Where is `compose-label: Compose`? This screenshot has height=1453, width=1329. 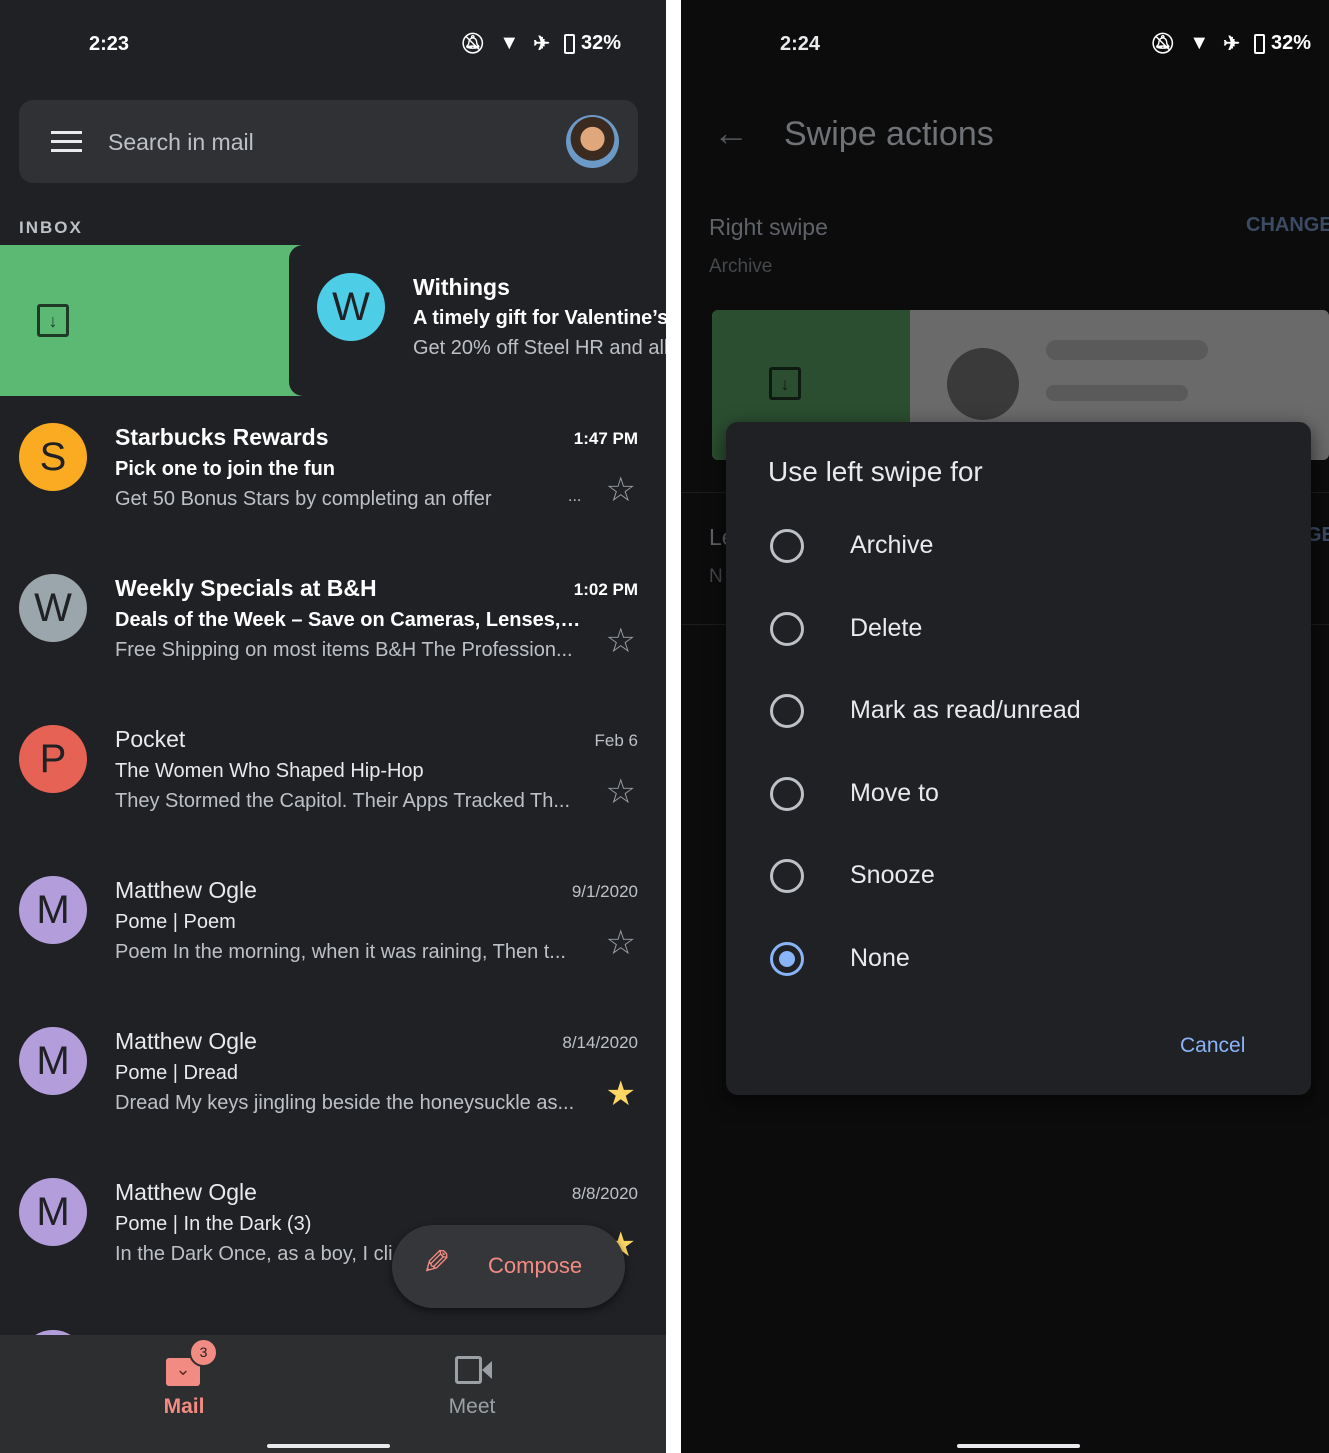
compose-label: Compose is located at coordinates (535, 1265).